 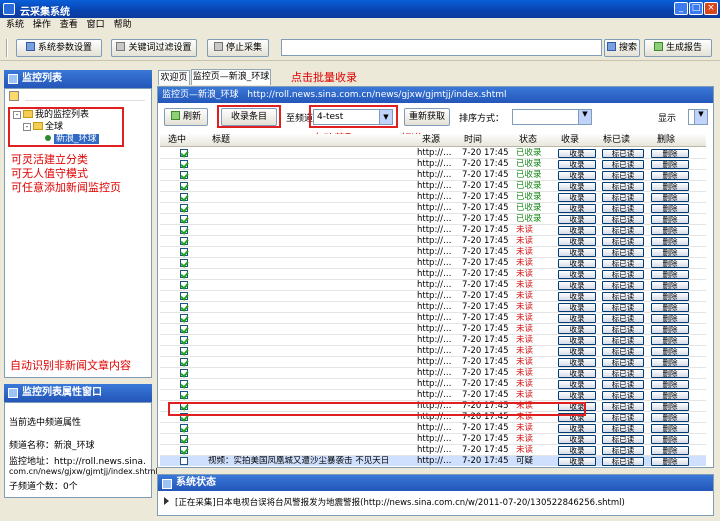 I want to click on col-mark-read: 标已读, so click(x=616, y=140).